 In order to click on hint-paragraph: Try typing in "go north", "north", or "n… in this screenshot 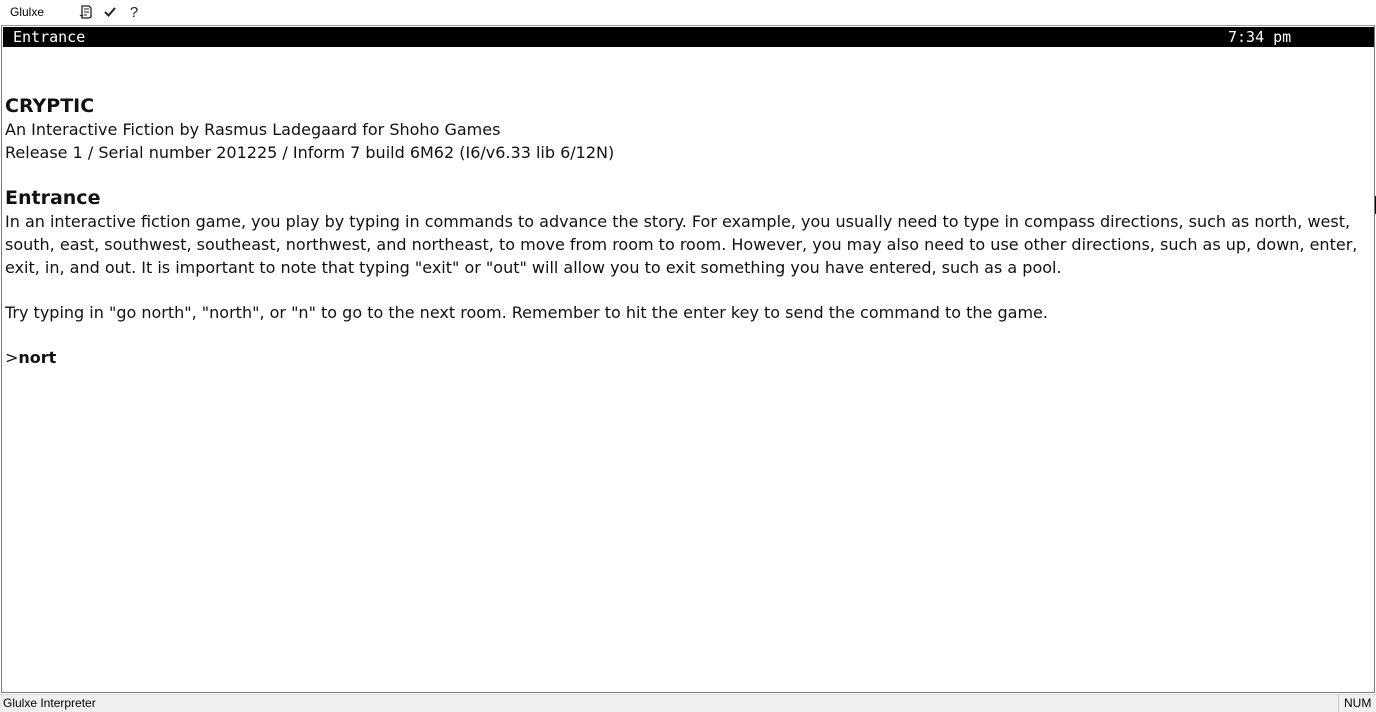, I will do `click(526, 312)`.